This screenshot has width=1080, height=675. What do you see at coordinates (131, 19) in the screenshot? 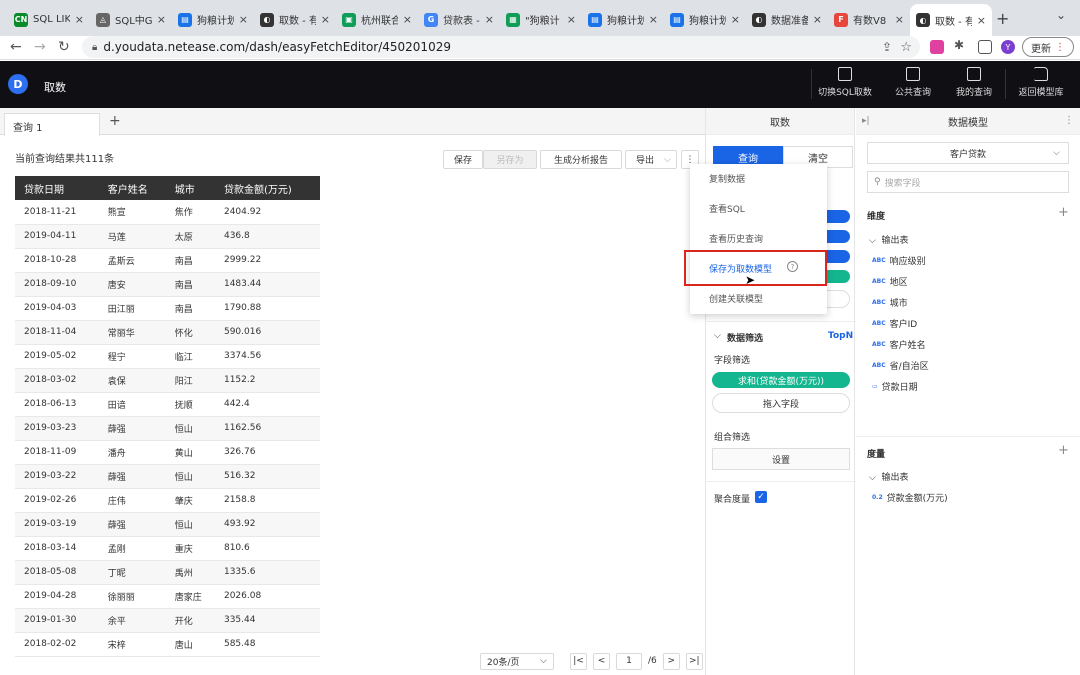
I see `browser-tab: ◬ SQL中G ×` at bounding box center [131, 19].